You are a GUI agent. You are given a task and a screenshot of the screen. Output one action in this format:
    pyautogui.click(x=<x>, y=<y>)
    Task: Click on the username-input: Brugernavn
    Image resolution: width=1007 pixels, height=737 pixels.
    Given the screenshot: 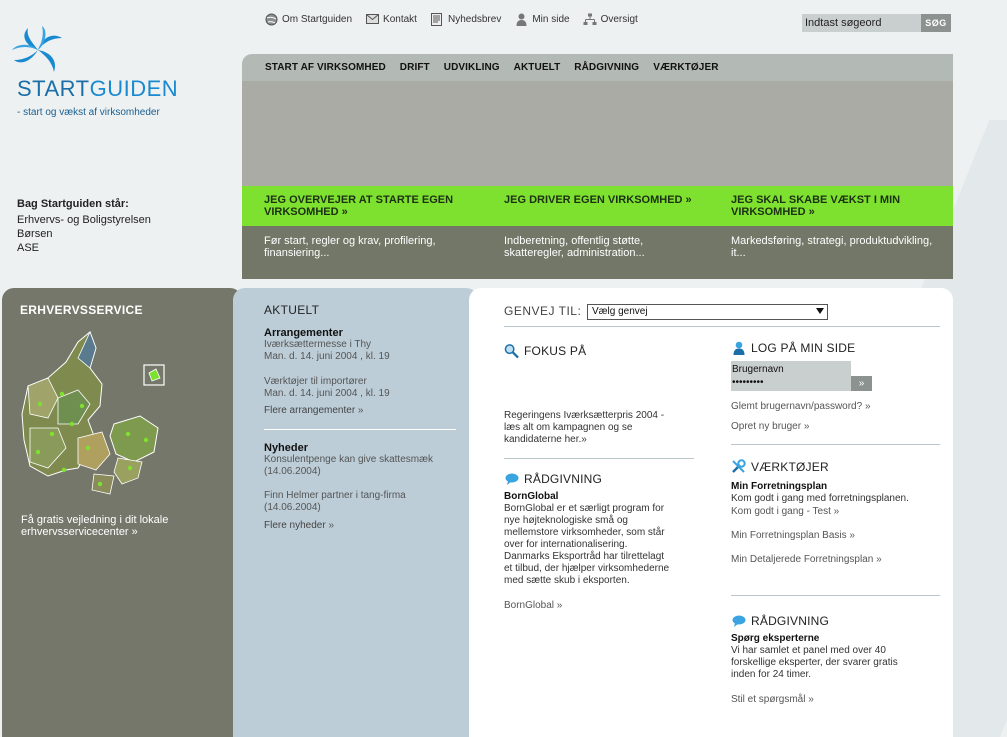 What is the action you would take?
    pyautogui.click(x=791, y=369)
    